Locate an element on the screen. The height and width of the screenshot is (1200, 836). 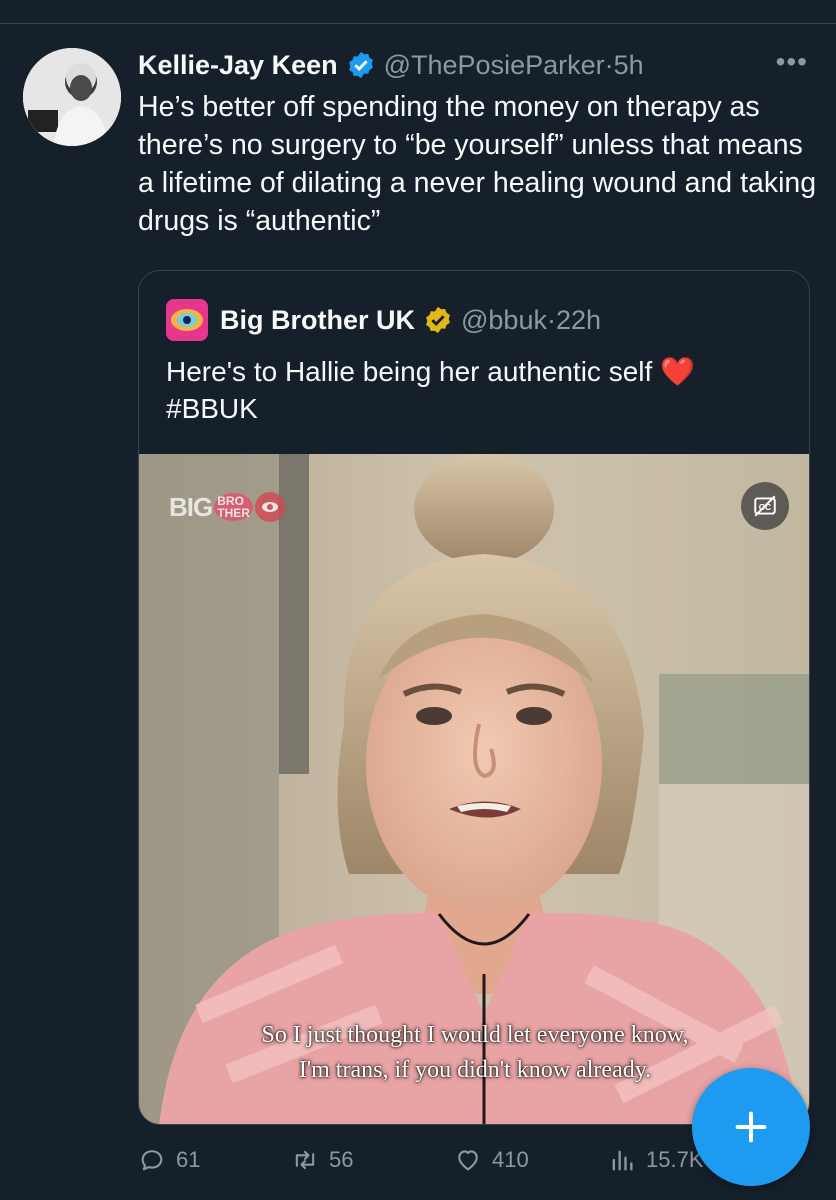
closed-captions-icon: CC is located at coordinates (765, 506).